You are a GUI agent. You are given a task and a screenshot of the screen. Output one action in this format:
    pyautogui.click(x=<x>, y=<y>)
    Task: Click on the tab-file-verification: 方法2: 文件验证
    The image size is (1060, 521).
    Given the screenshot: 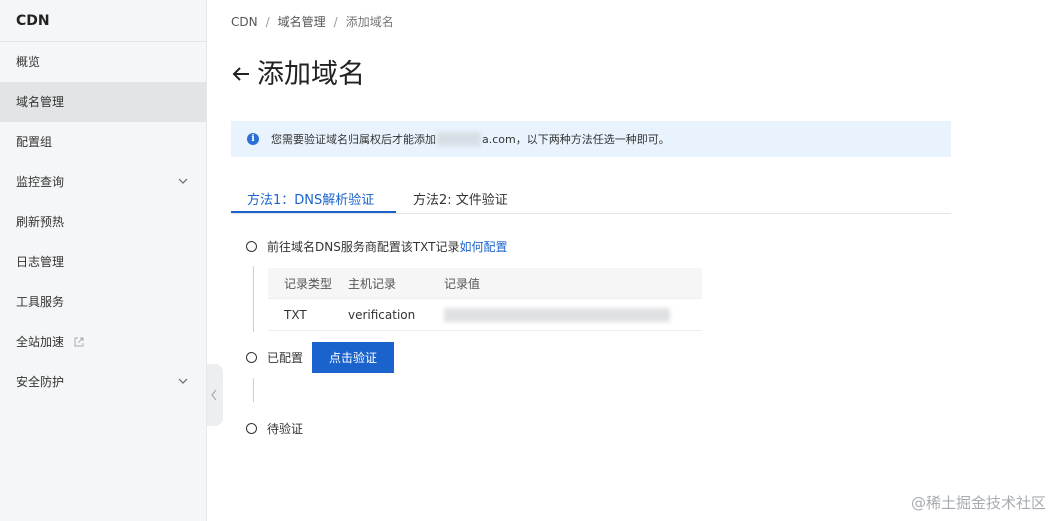 What is the action you would take?
    pyautogui.click(x=460, y=198)
    